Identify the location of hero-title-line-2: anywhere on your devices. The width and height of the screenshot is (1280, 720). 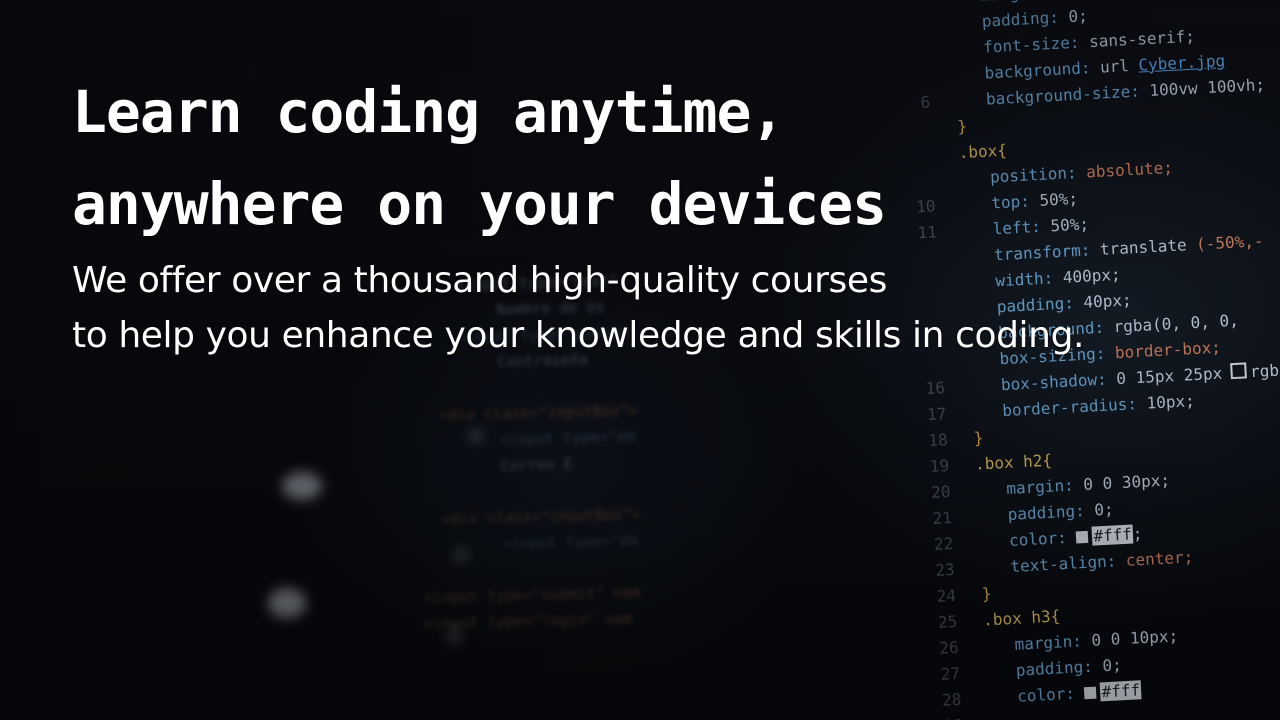
(479, 204).